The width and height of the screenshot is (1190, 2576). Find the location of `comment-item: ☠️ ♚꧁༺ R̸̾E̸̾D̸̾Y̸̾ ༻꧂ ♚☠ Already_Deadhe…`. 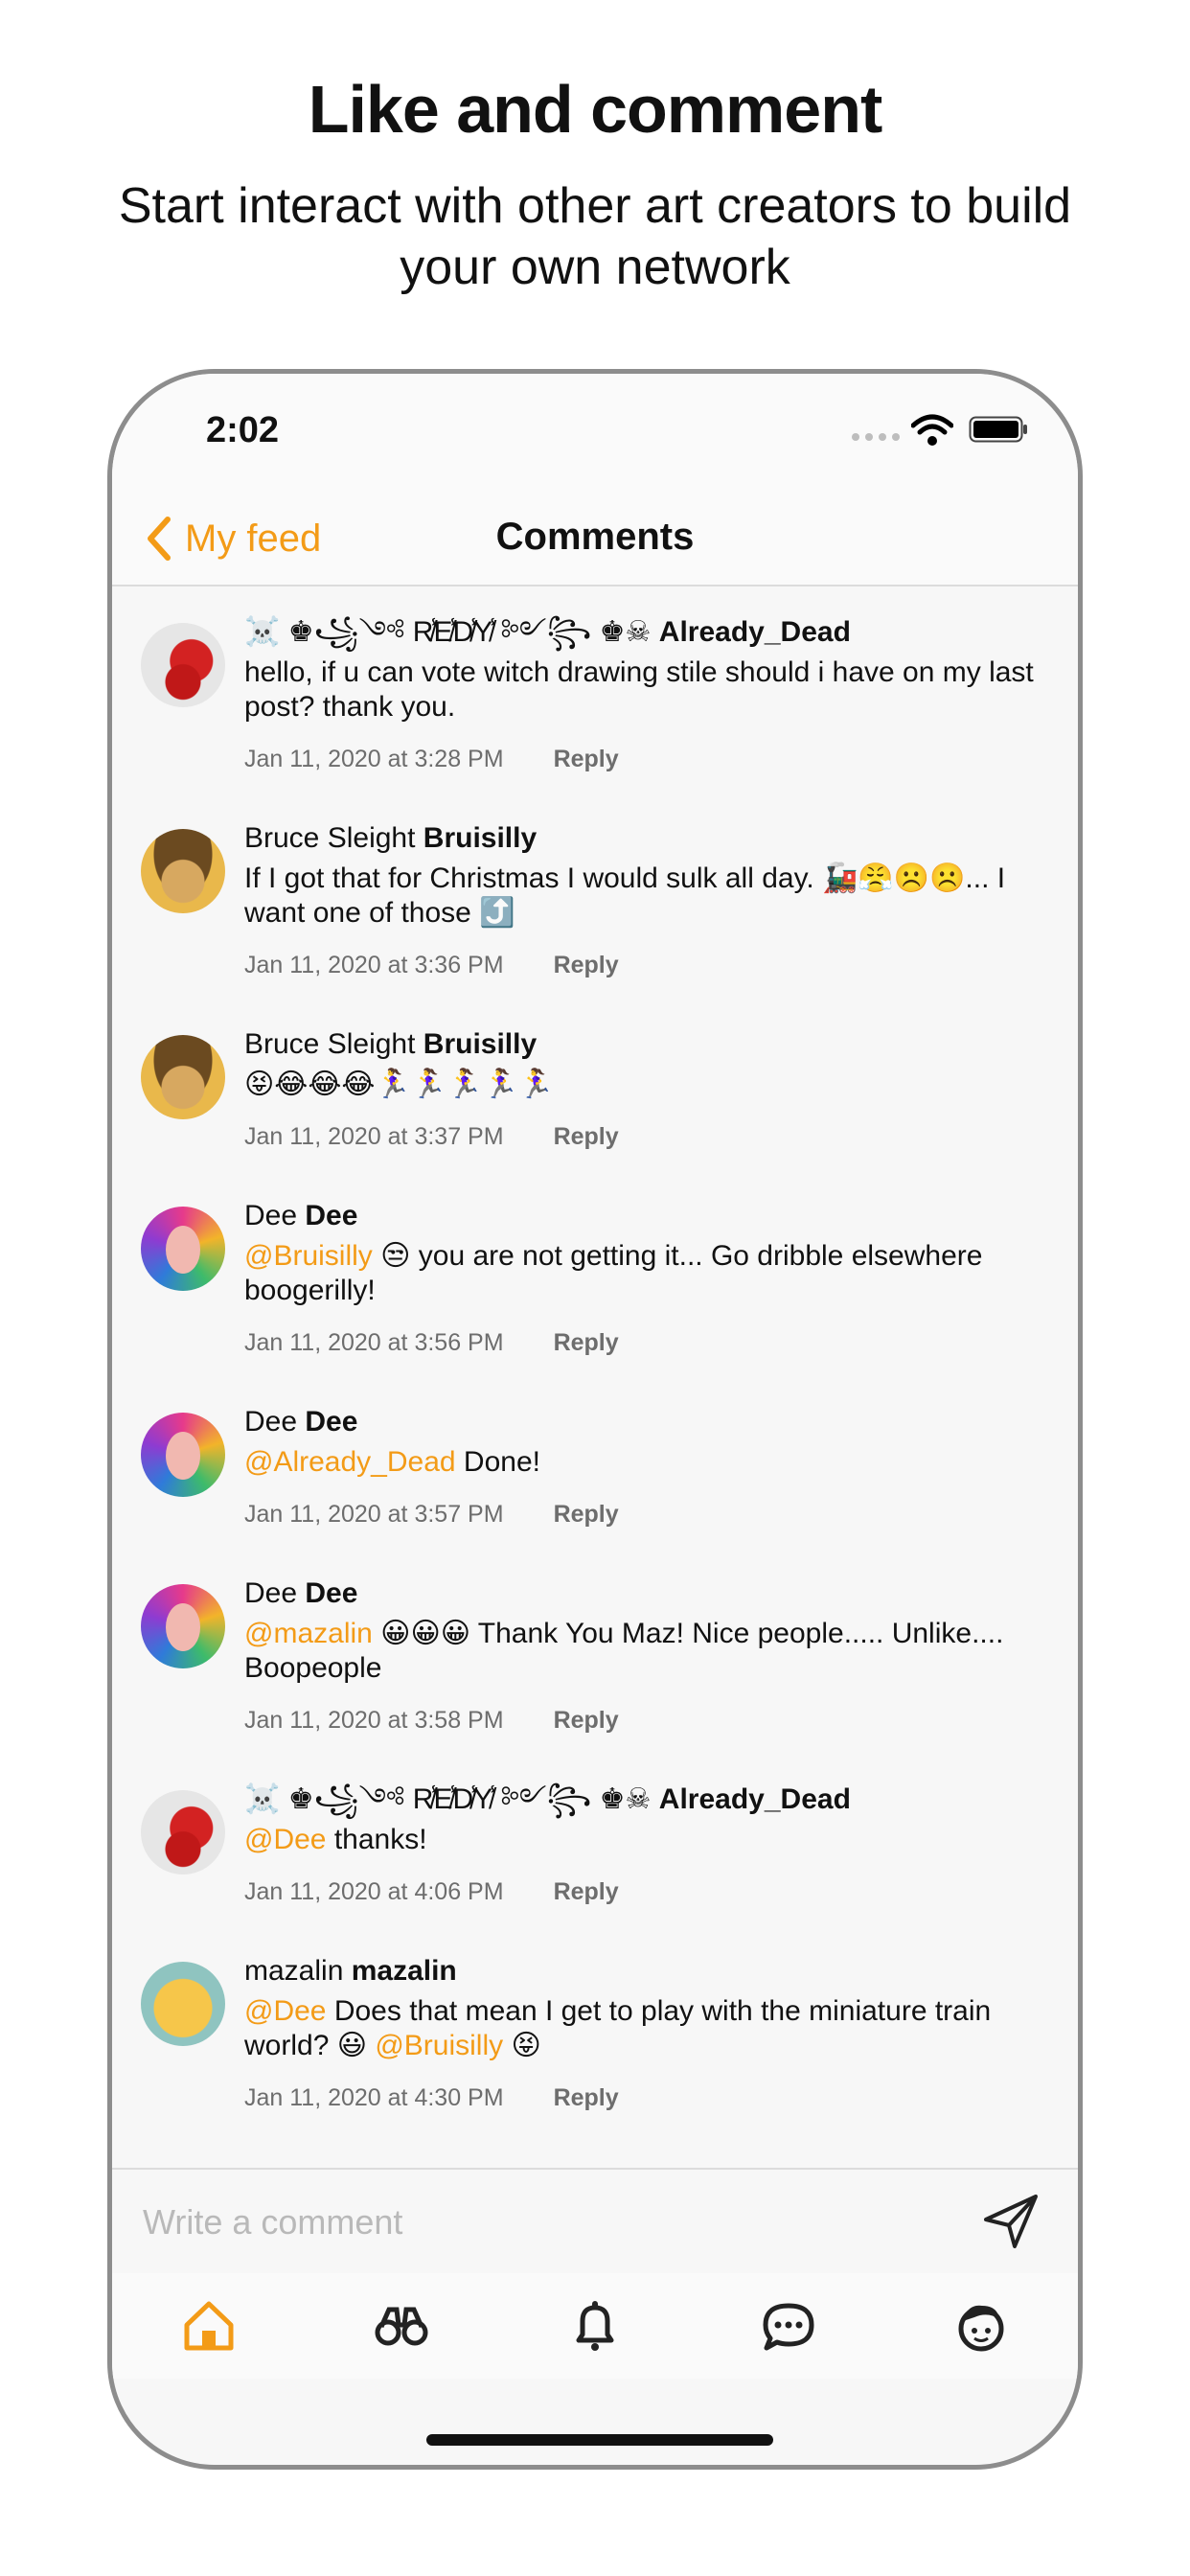

comment-item: ☠️ ♚꧁༺ R̸̾E̸̾D̸̾Y̸̾ ༻꧂ ♚☠ Already_Deadhe… is located at coordinates (595, 689).